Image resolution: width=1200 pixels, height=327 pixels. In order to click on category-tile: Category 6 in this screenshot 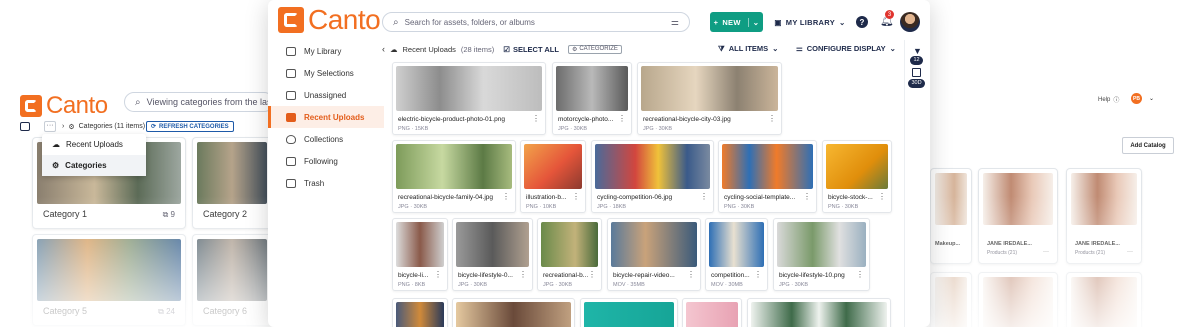, I will do `click(232, 280)`.